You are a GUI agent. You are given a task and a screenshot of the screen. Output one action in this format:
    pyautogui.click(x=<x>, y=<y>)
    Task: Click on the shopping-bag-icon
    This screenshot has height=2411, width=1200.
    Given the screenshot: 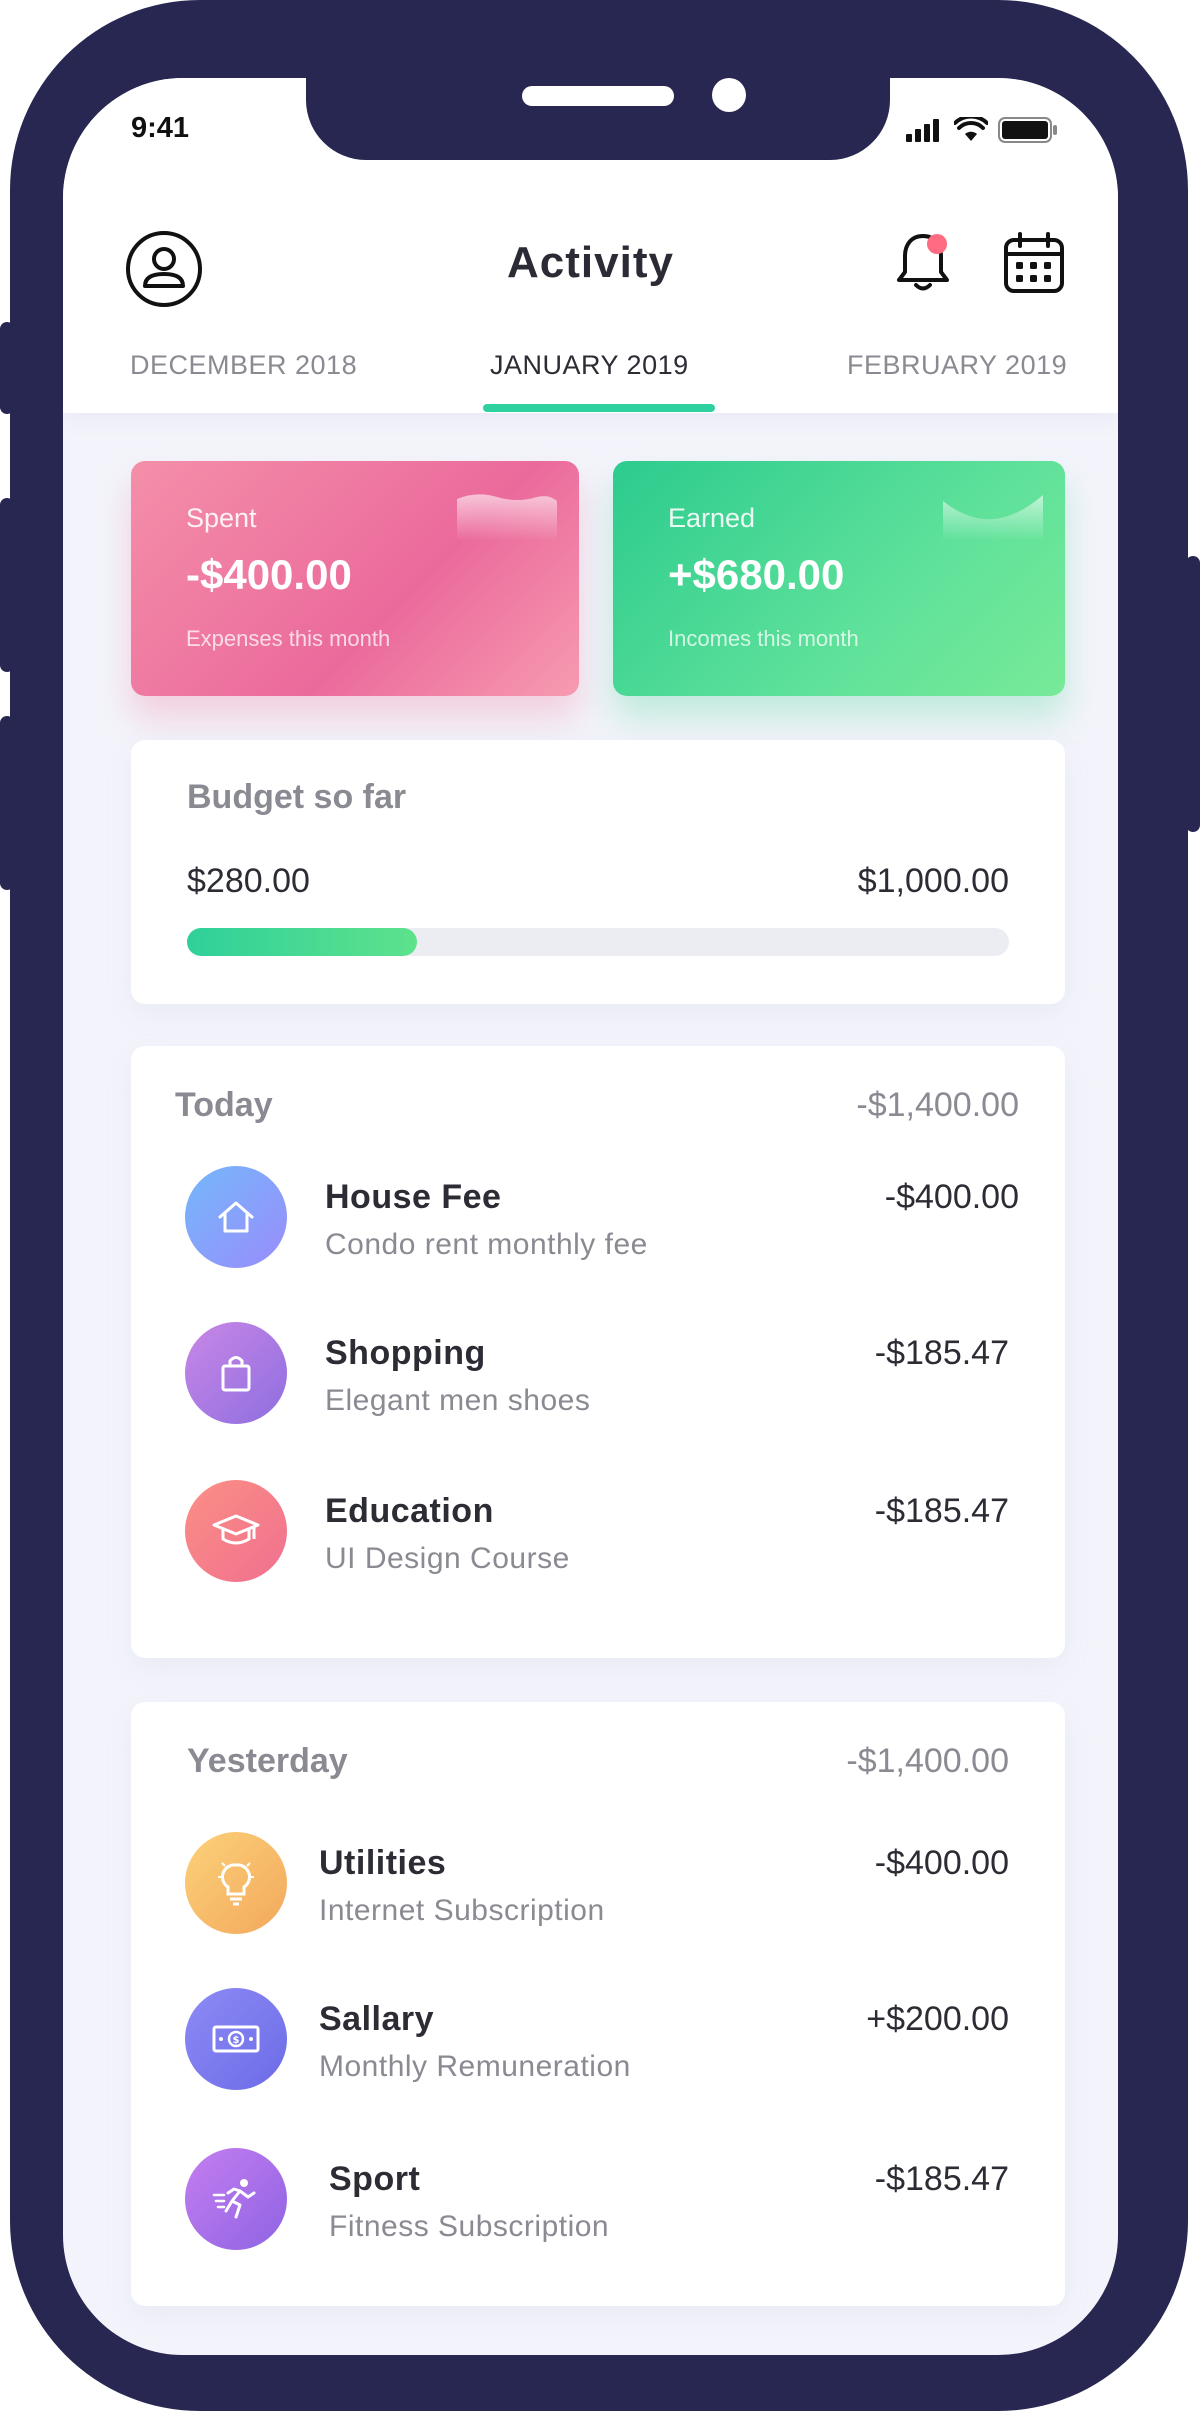 What is the action you would take?
    pyautogui.click(x=236, y=1373)
    